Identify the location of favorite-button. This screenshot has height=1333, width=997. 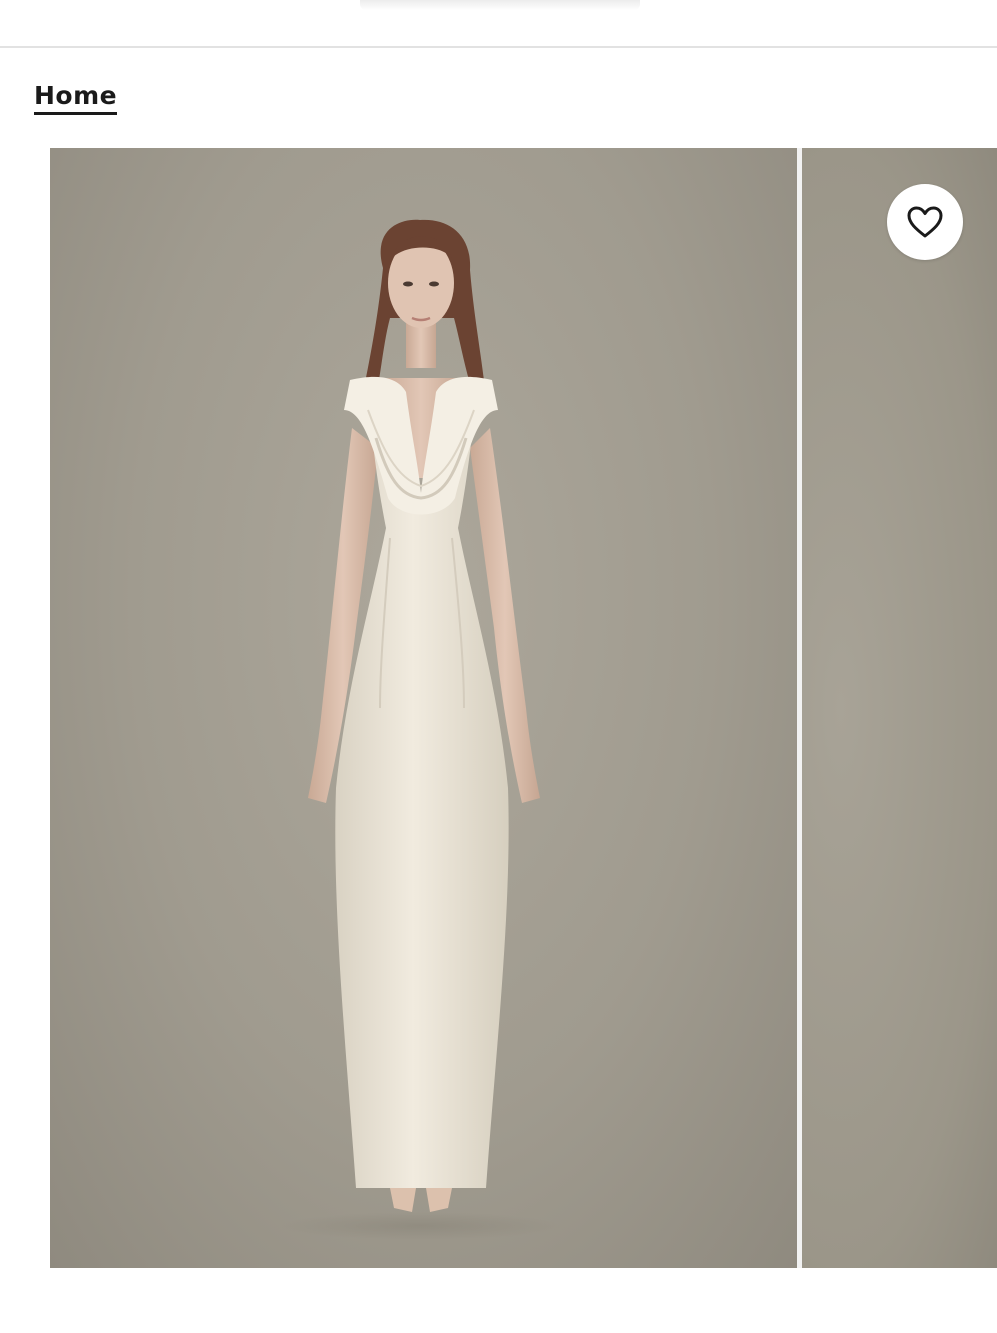
(925, 222).